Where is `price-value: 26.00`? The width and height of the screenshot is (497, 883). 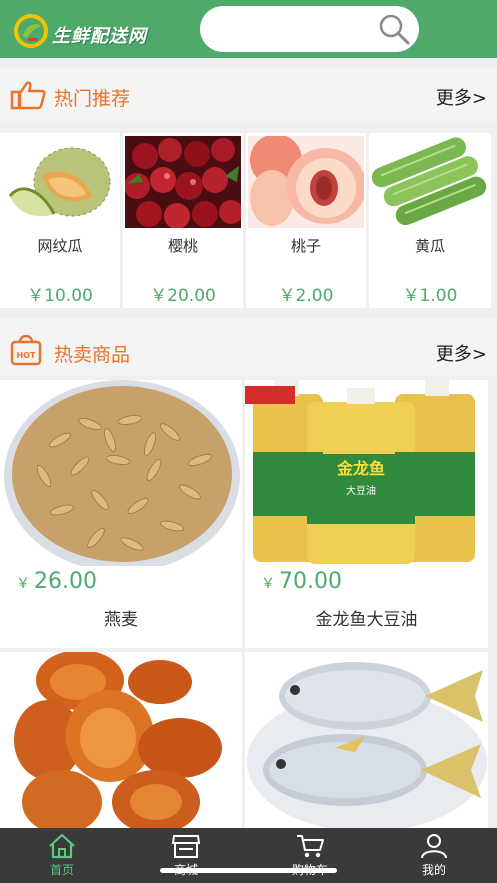
price-value: 26.00 is located at coordinates (65, 581).